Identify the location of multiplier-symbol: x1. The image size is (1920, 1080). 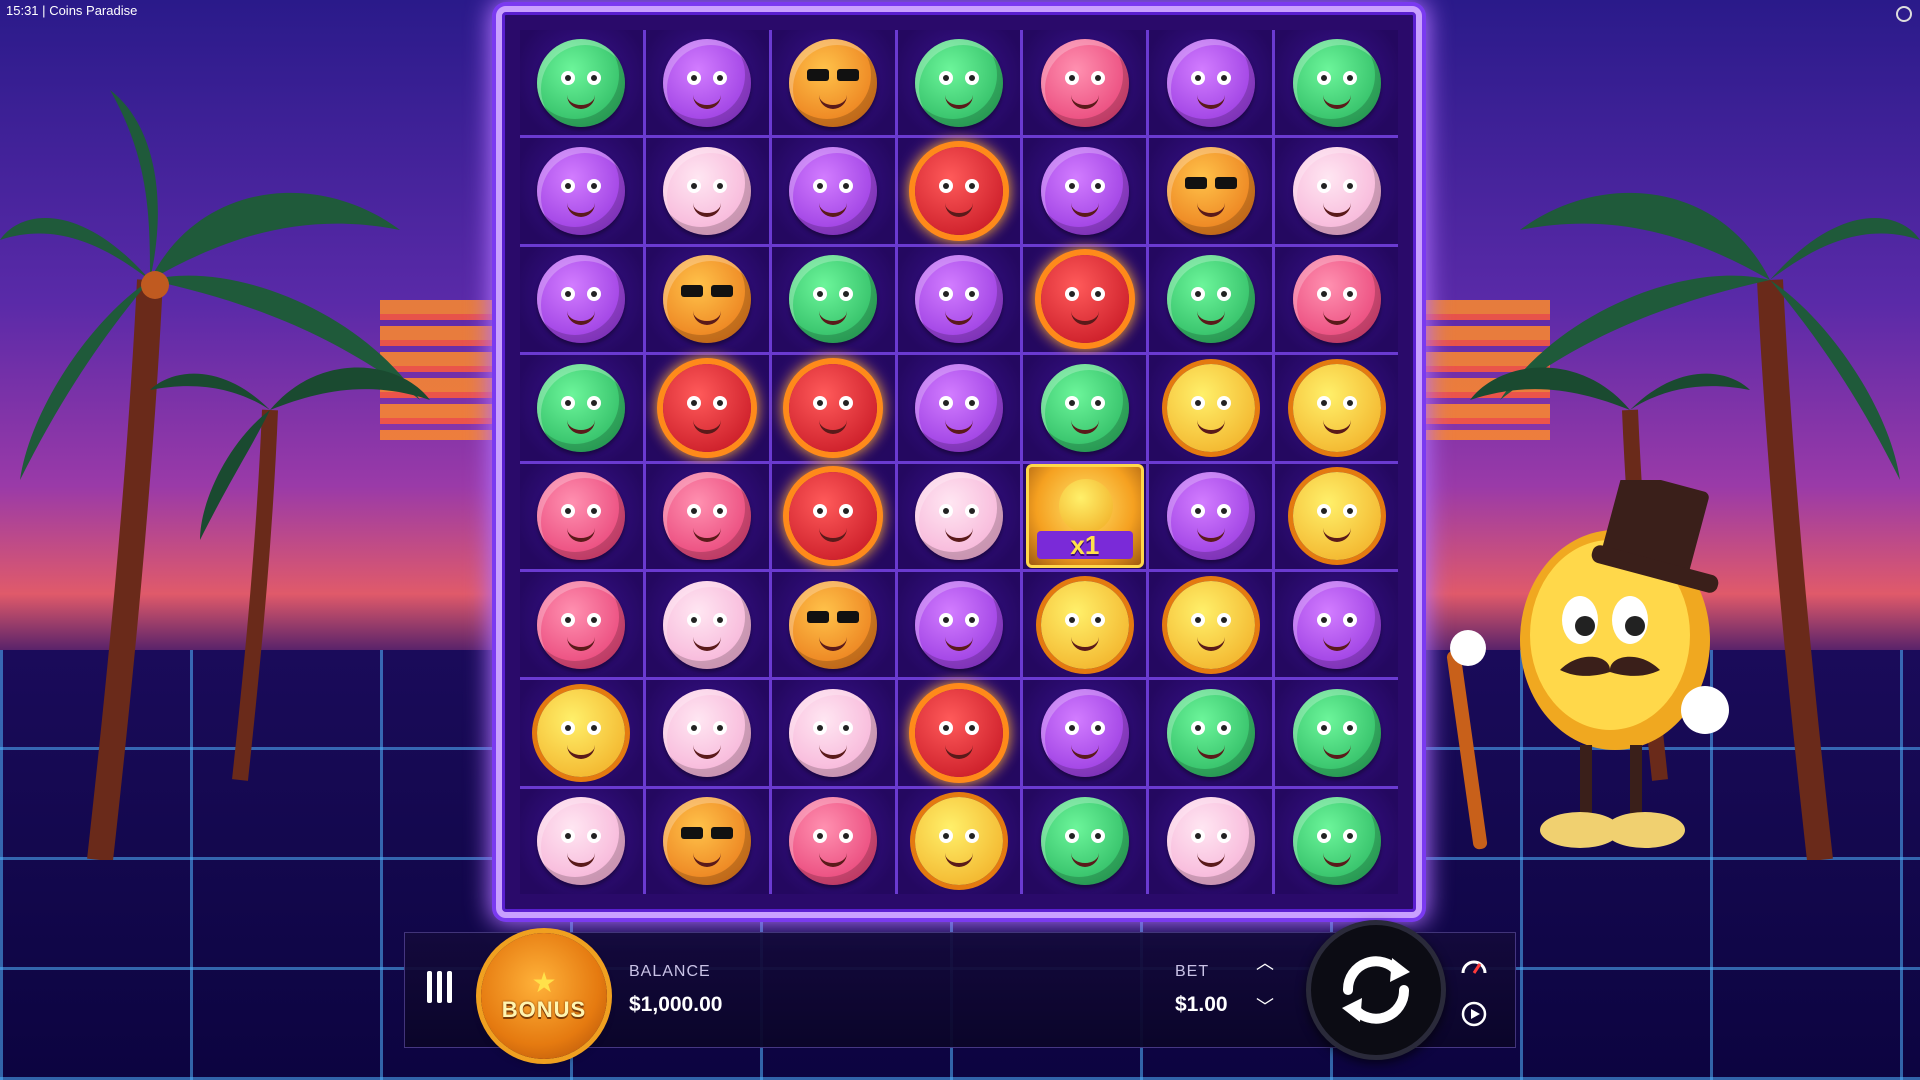
(1084, 516).